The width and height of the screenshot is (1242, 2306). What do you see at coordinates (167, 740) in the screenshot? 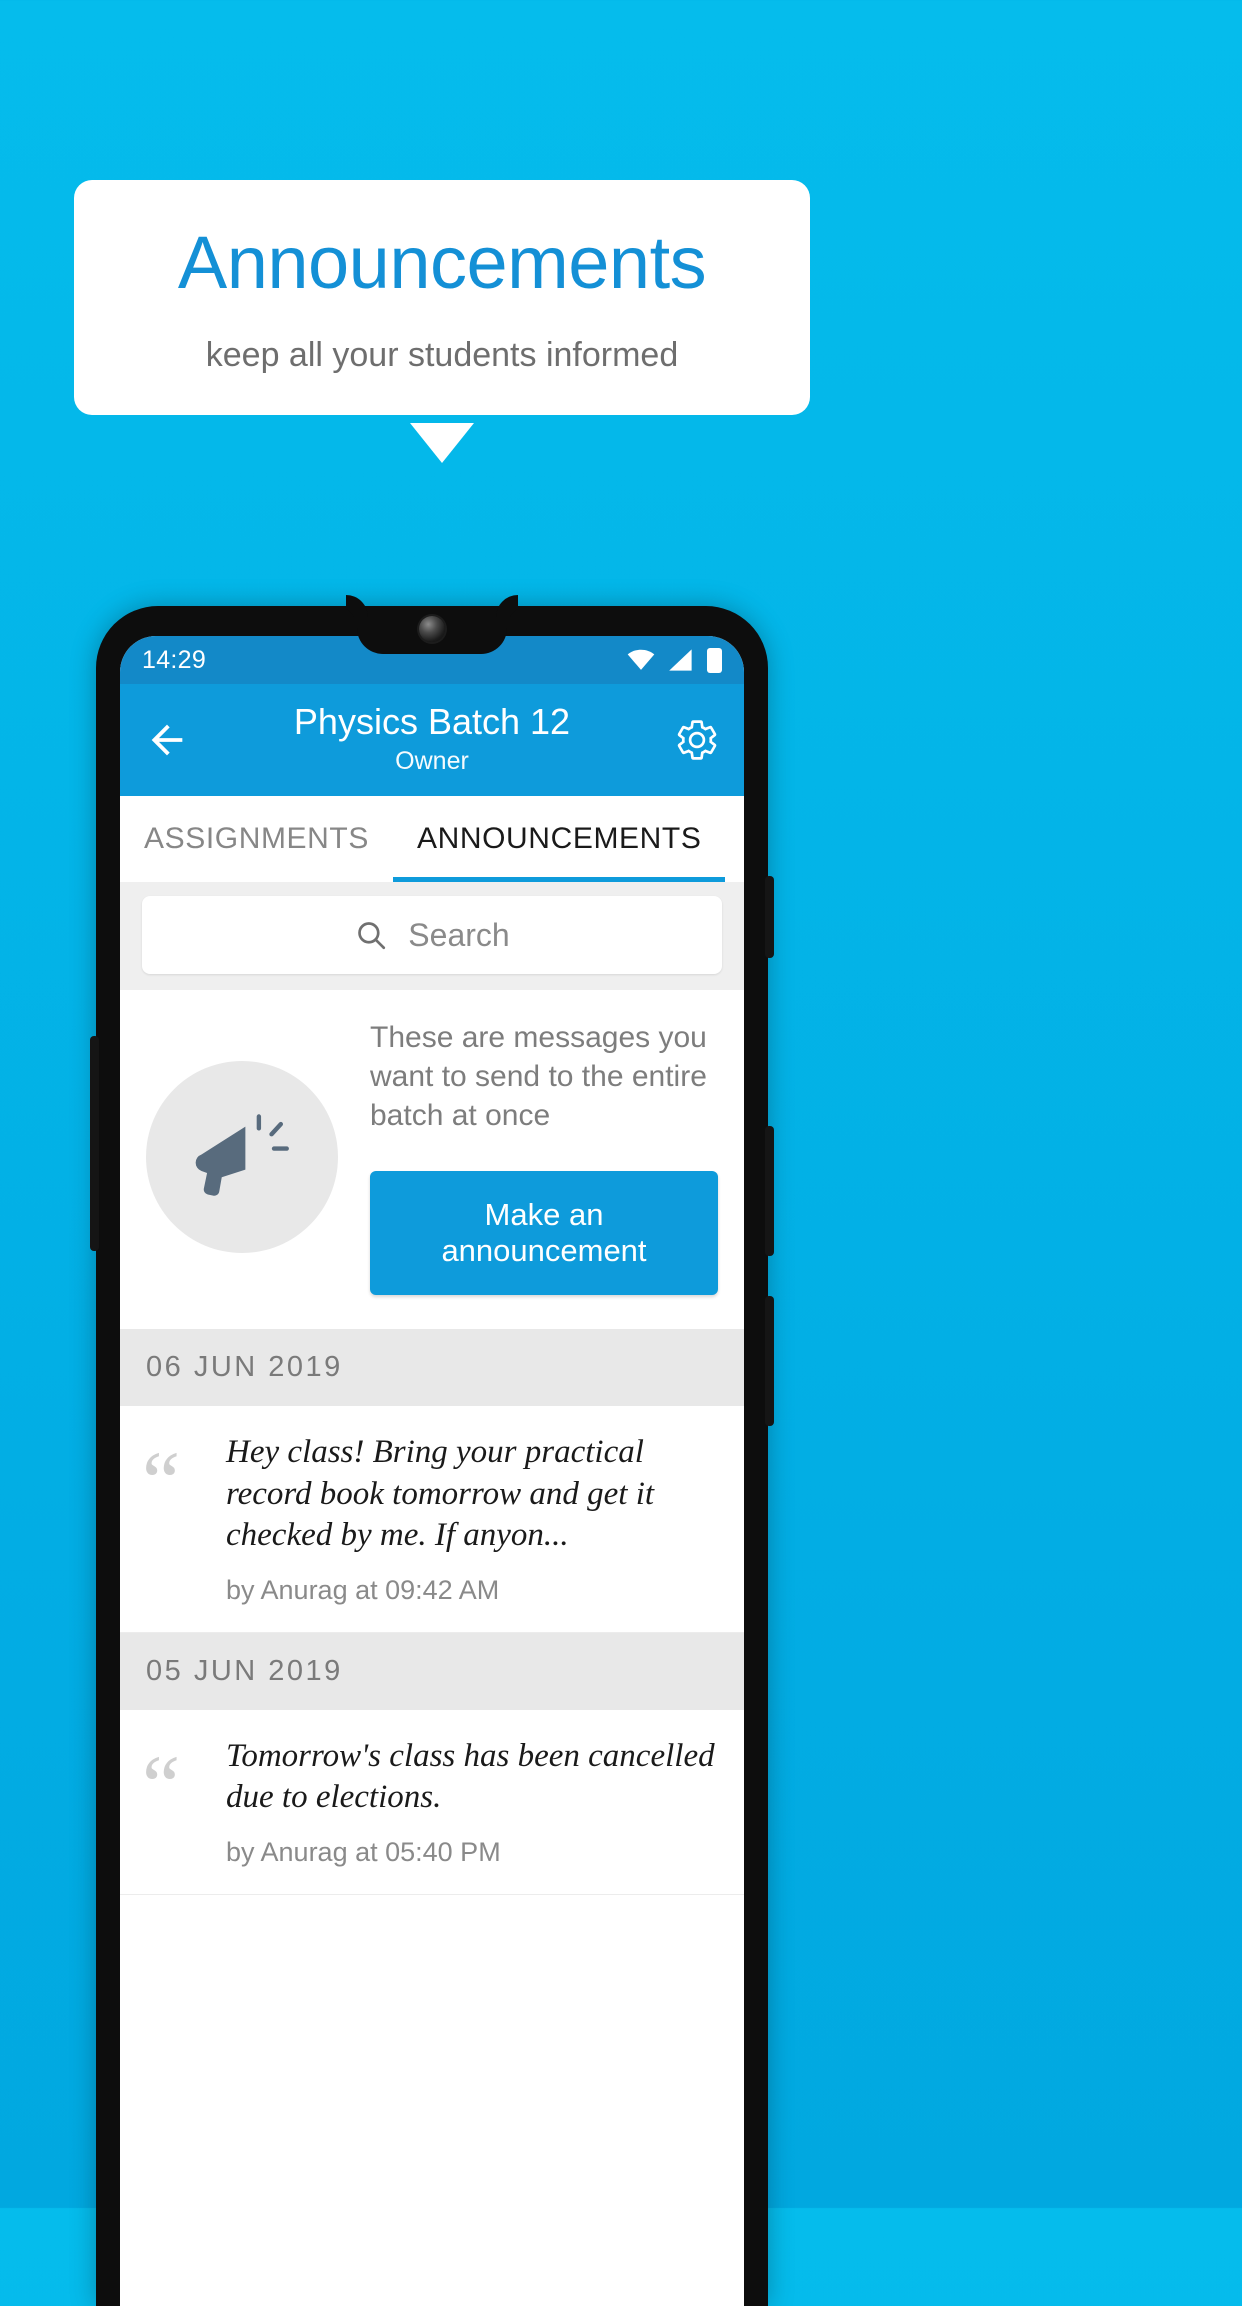
I see `back-arrow-icon` at bounding box center [167, 740].